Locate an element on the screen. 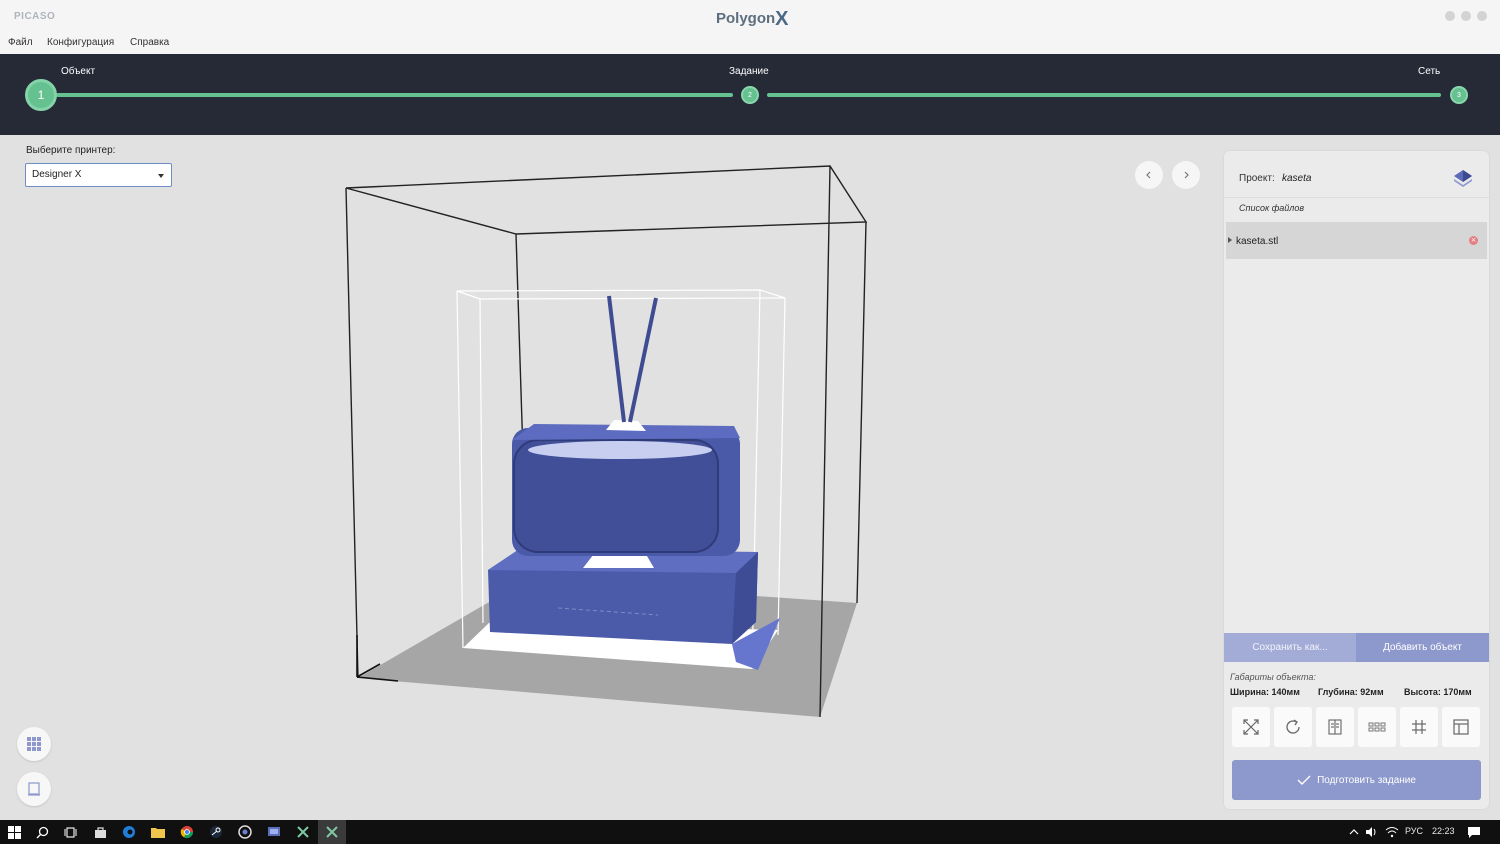 The image size is (1500, 844). taskbar-chrome is located at coordinates (187, 832).